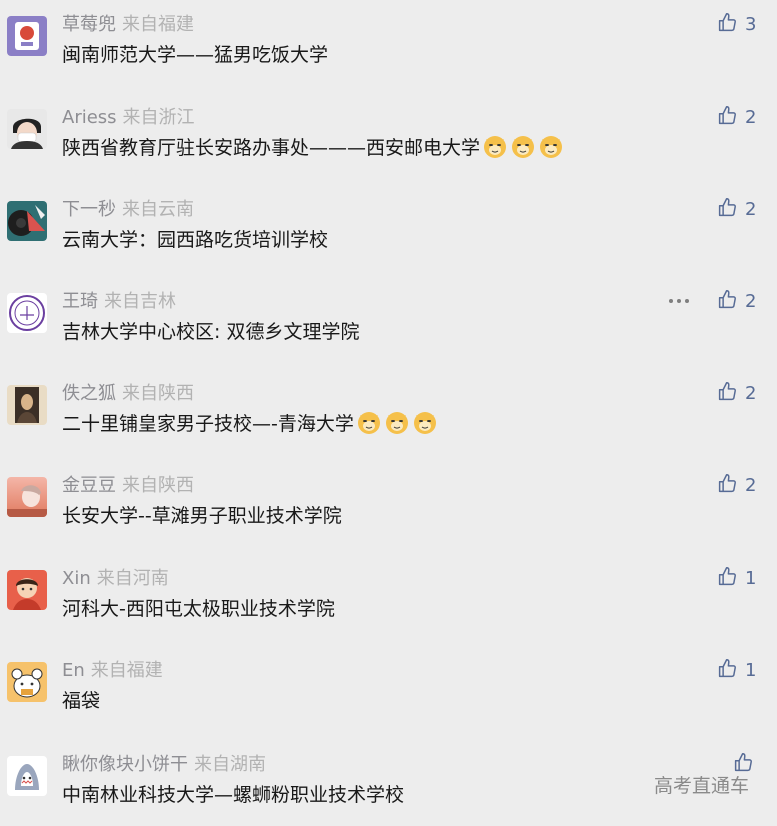 This screenshot has height=826, width=777. I want to click on location: 来自河南, so click(132, 578).